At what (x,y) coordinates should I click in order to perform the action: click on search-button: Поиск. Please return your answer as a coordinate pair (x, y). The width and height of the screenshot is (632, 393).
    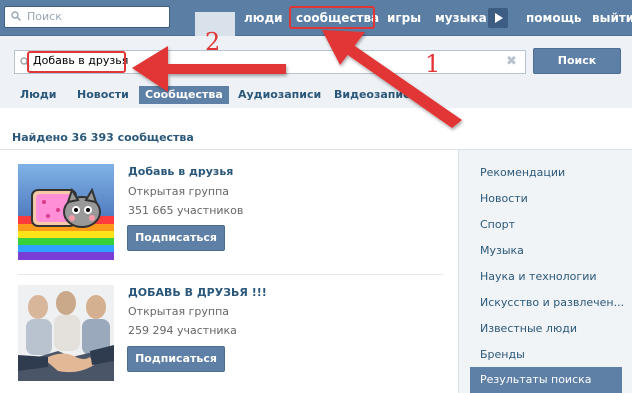
    Looking at the image, I should click on (577, 61).